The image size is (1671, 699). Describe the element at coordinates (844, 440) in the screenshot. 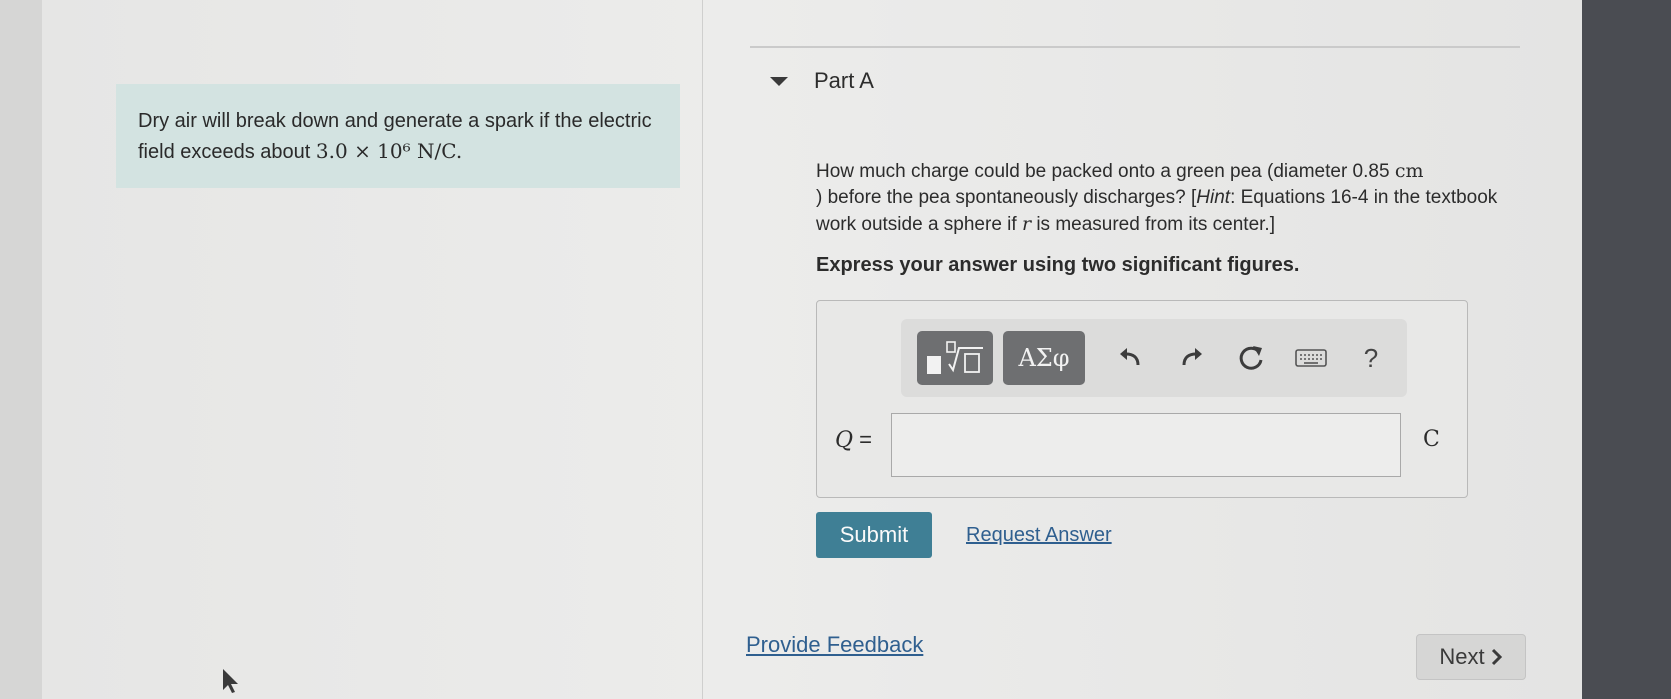

I see `answer-variable: Q` at that location.